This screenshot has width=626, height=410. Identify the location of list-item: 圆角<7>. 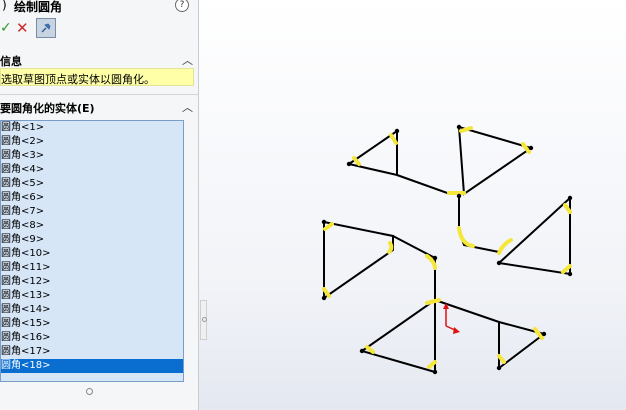
(92, 212).